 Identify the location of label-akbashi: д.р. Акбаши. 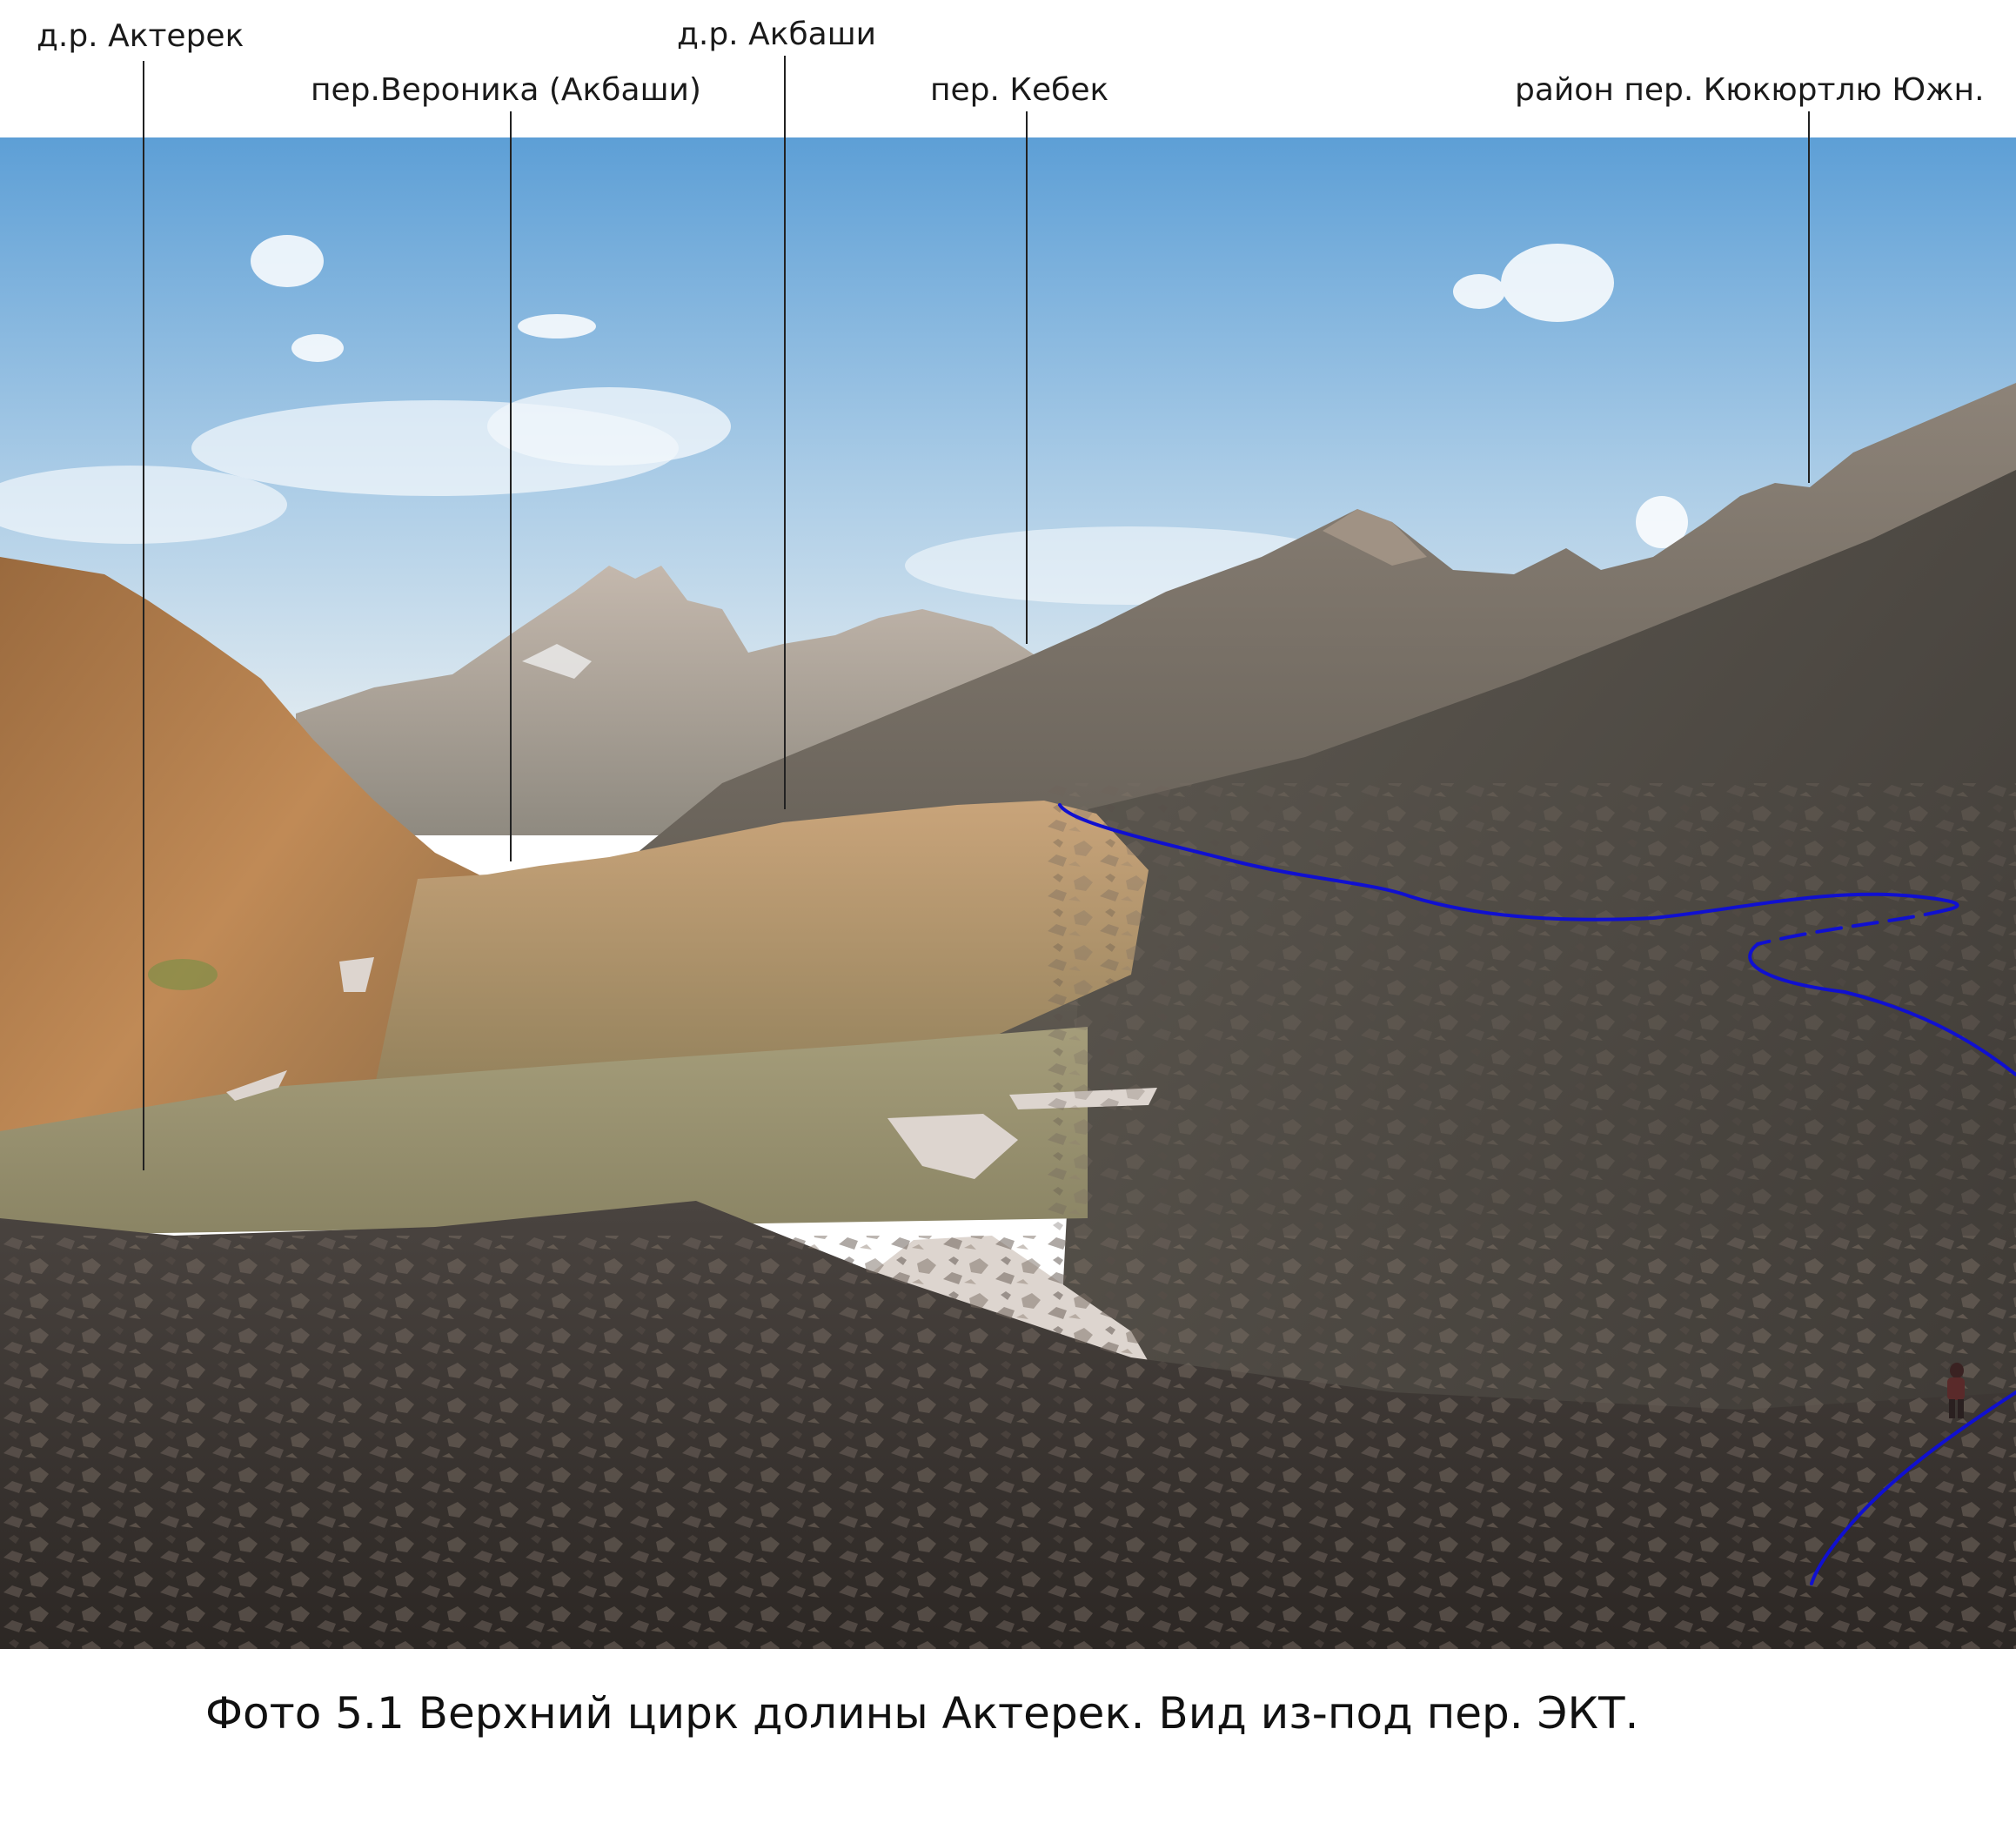
(777, 34).